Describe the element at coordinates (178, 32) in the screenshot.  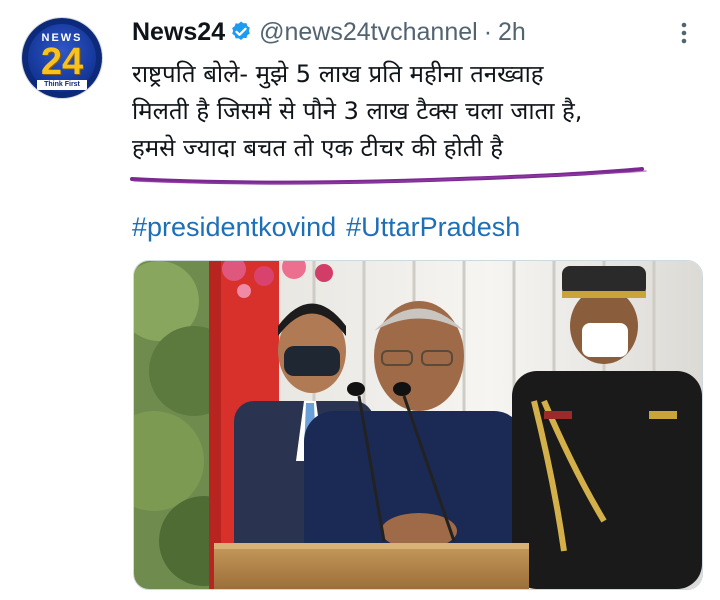
I see `account-name: News24` at that location.